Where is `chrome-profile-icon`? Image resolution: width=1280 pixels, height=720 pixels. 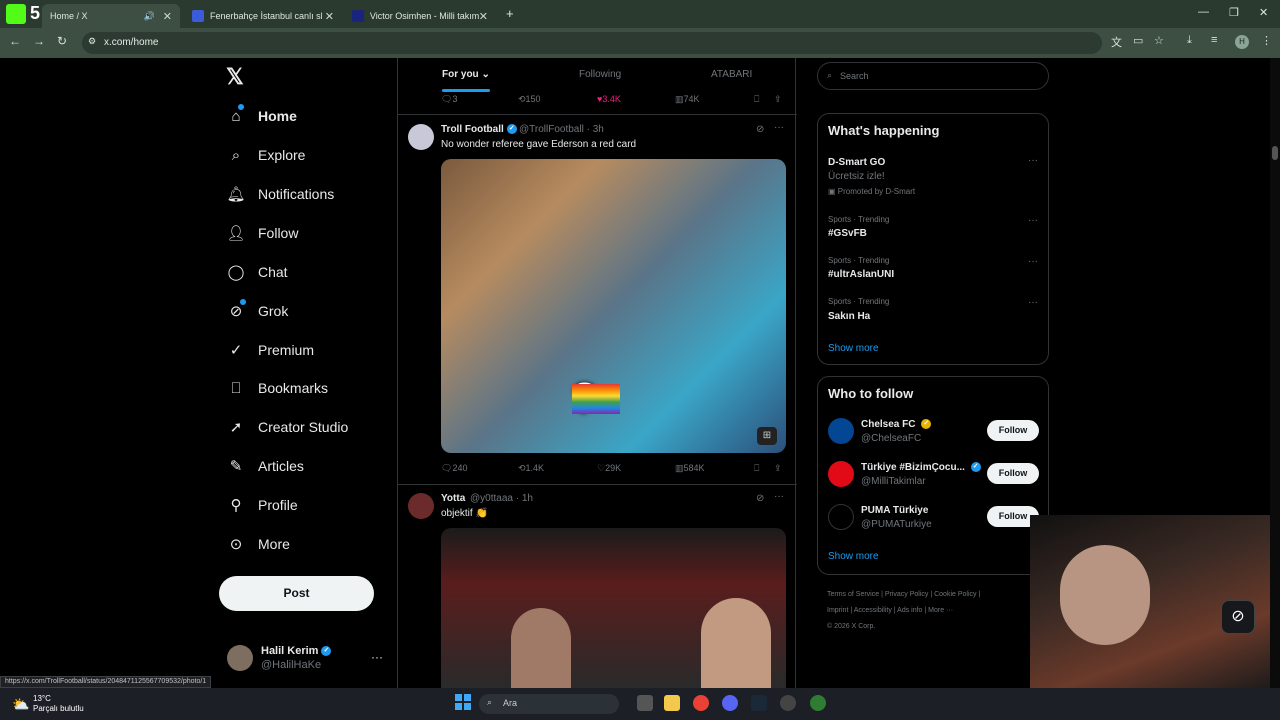 chrome-profile-icon is located at coordinates (818, 703).